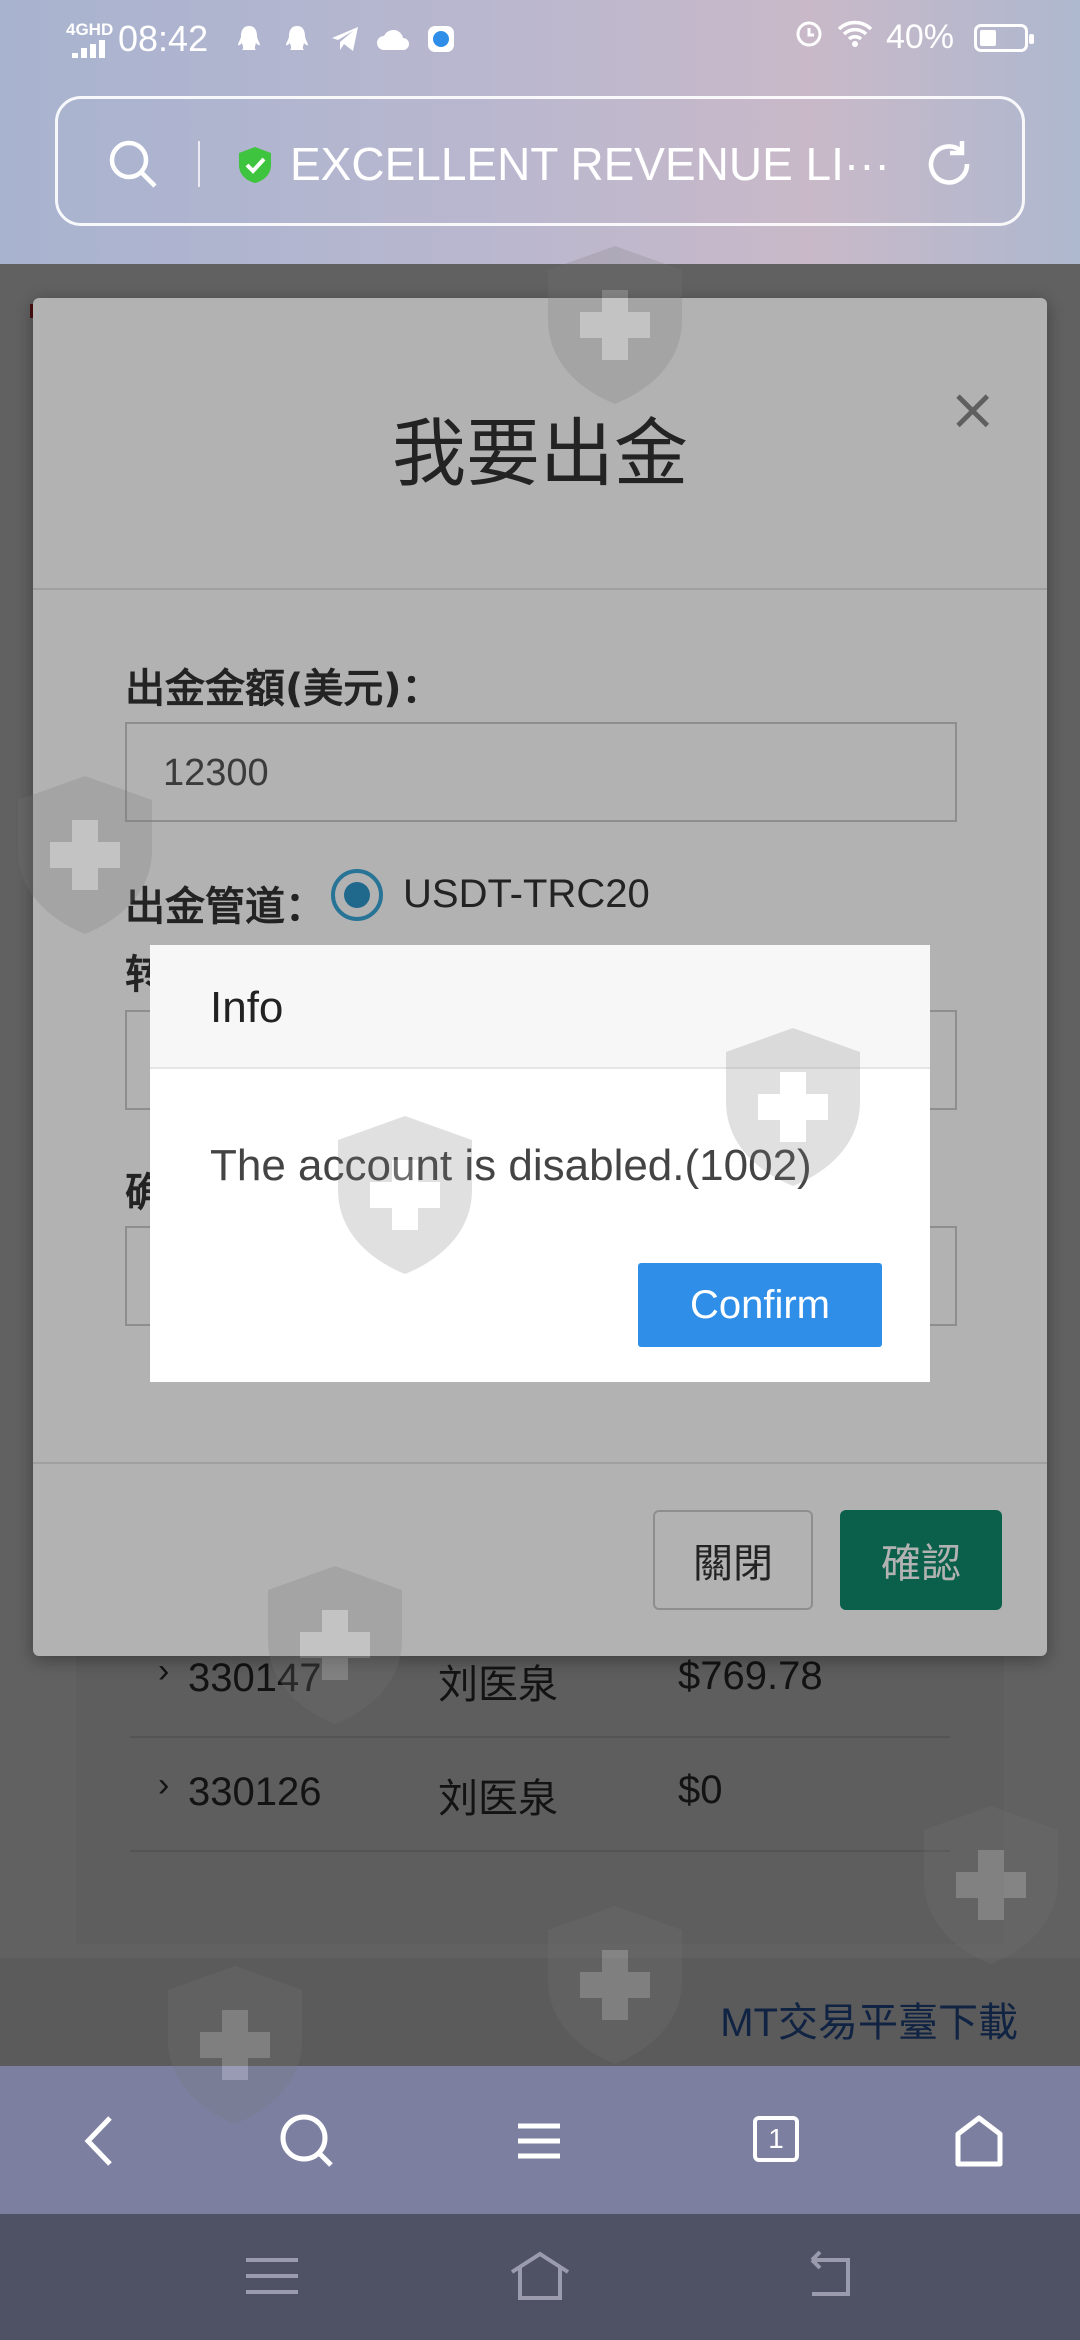 This screenshot has height=2340, width=1080. I want to click on url-bar: EXCELLENT REVENUE LI···, so click(540, 161).